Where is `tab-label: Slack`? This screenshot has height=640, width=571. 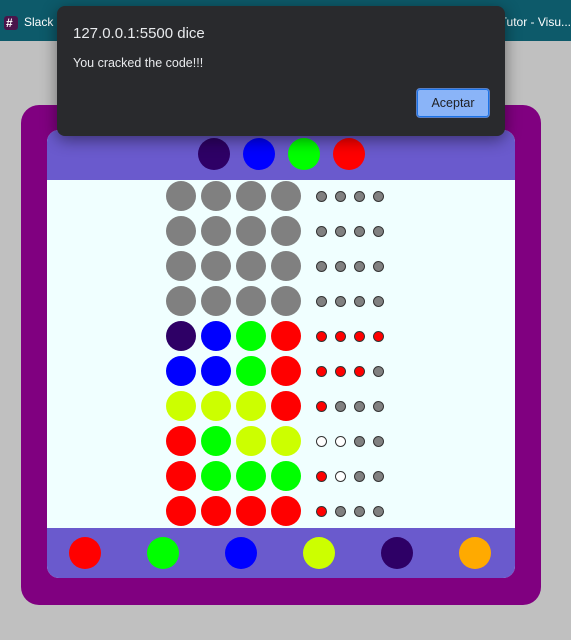 tab-label: Slack is located at coordinates (39, 22).